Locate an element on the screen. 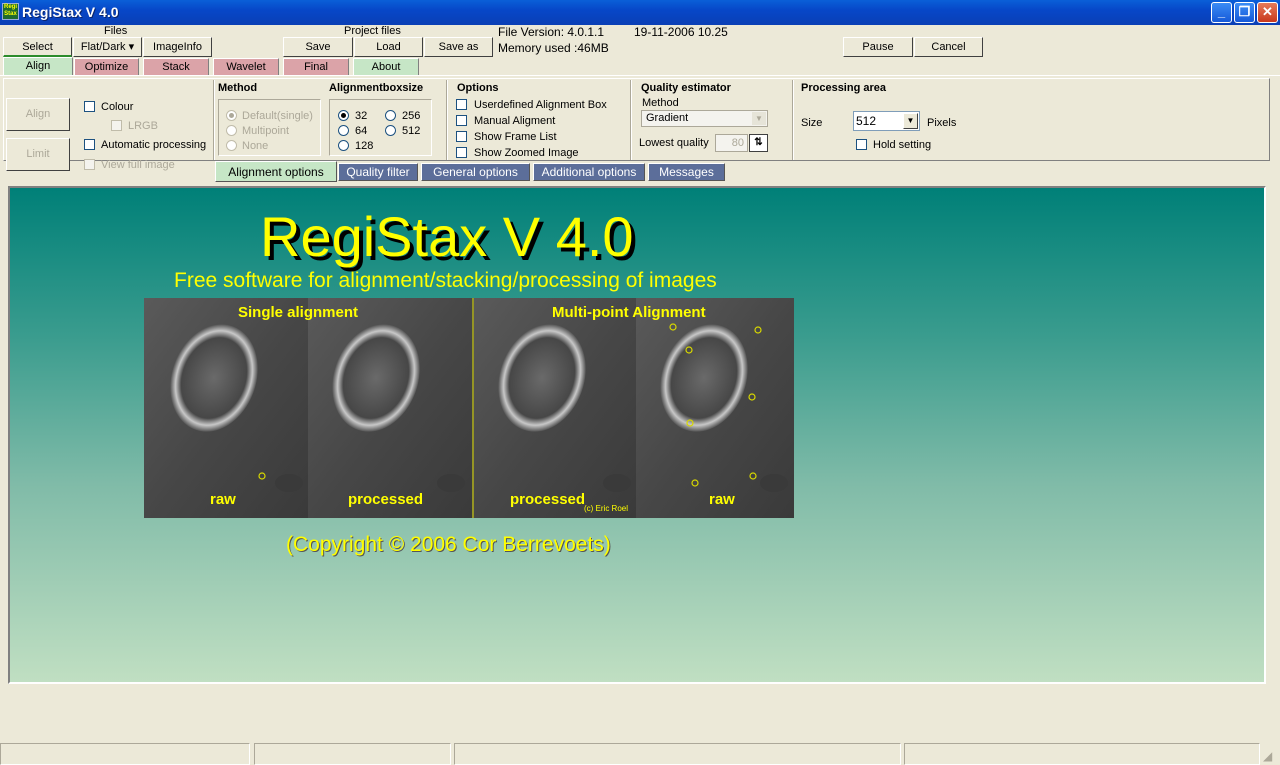  quality-method-select: Gradient ▼ is located at coordinates (704, 118).